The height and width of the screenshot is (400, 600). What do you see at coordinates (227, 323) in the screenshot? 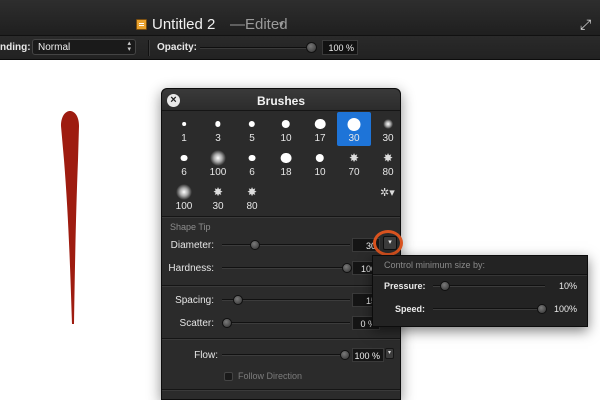
I see `scatter-slider-thumb` at bounding box center [227, 323].